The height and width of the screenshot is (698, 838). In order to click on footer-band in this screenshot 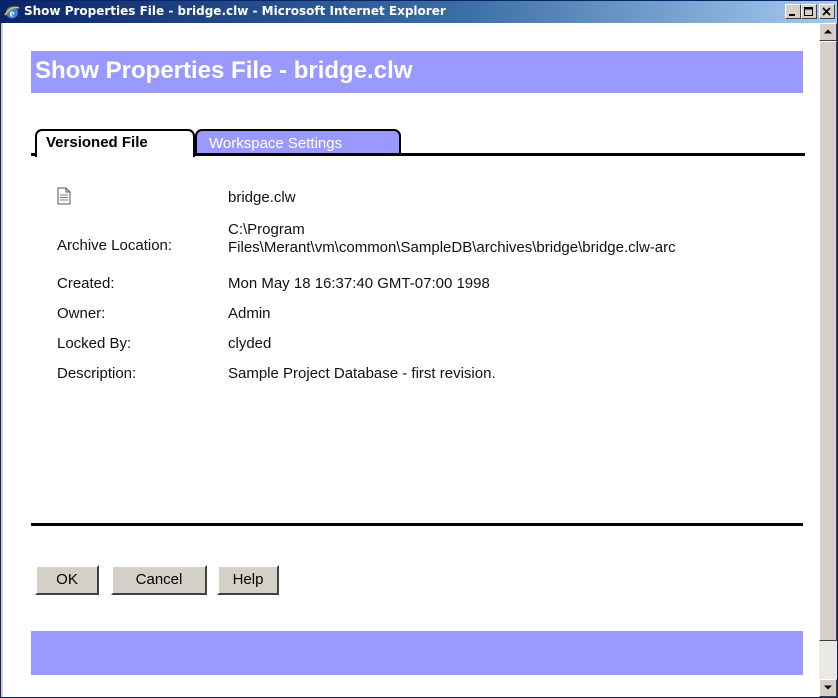, I will do `click(417, 653)`.